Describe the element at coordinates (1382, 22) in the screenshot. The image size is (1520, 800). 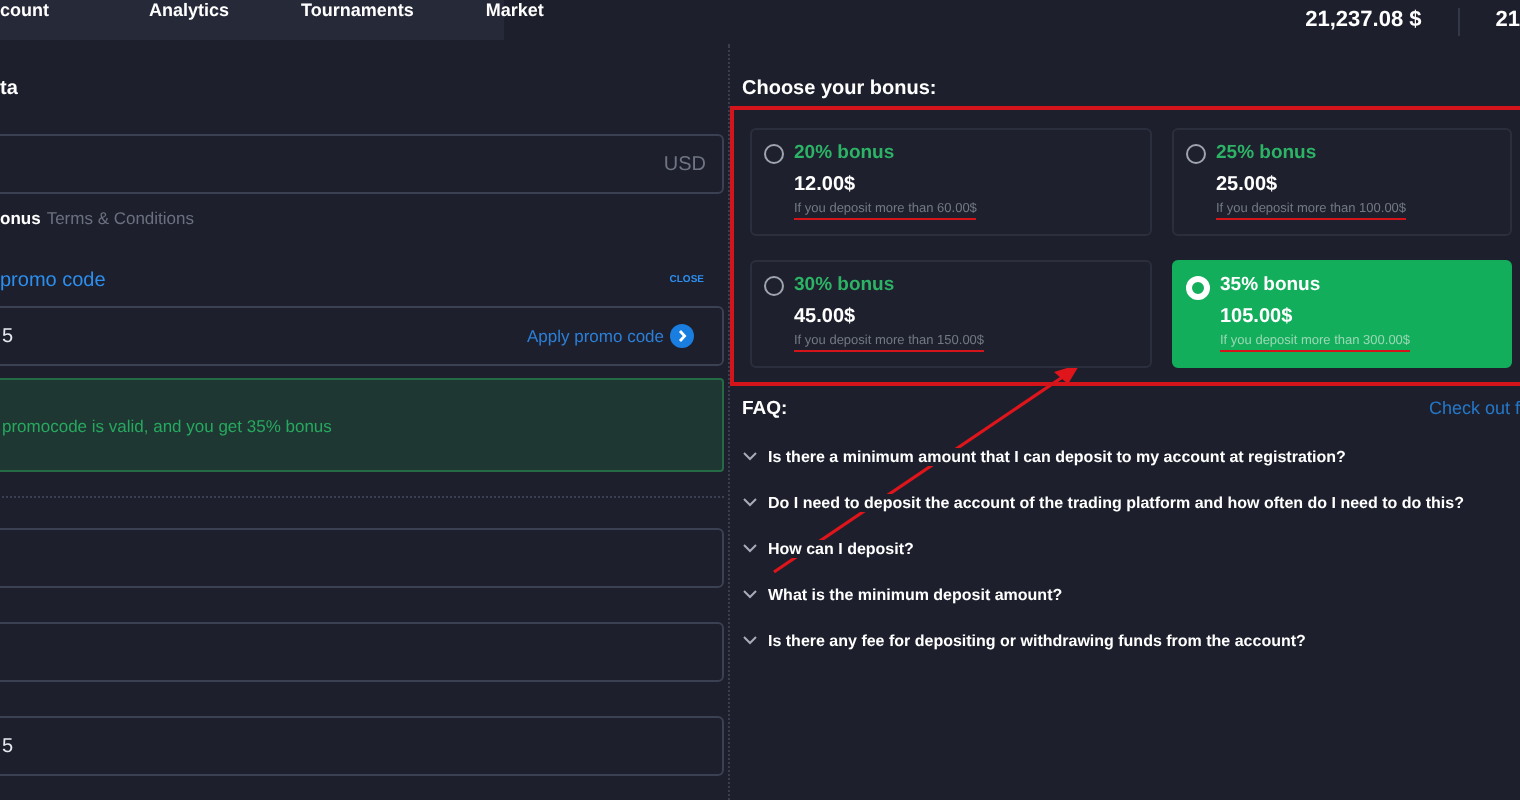
I see `balance-amount: 21,237.08 $` at that location.